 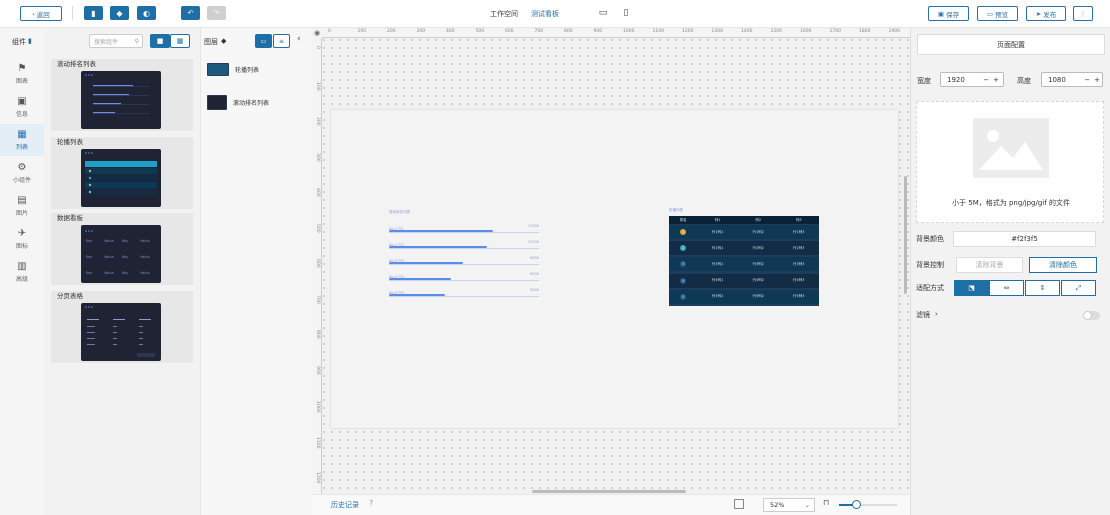 What do you see at coordinates (799, 296) in the screenshot?
I see `table-cell: 行5列3` at bounding box center [799, 296].